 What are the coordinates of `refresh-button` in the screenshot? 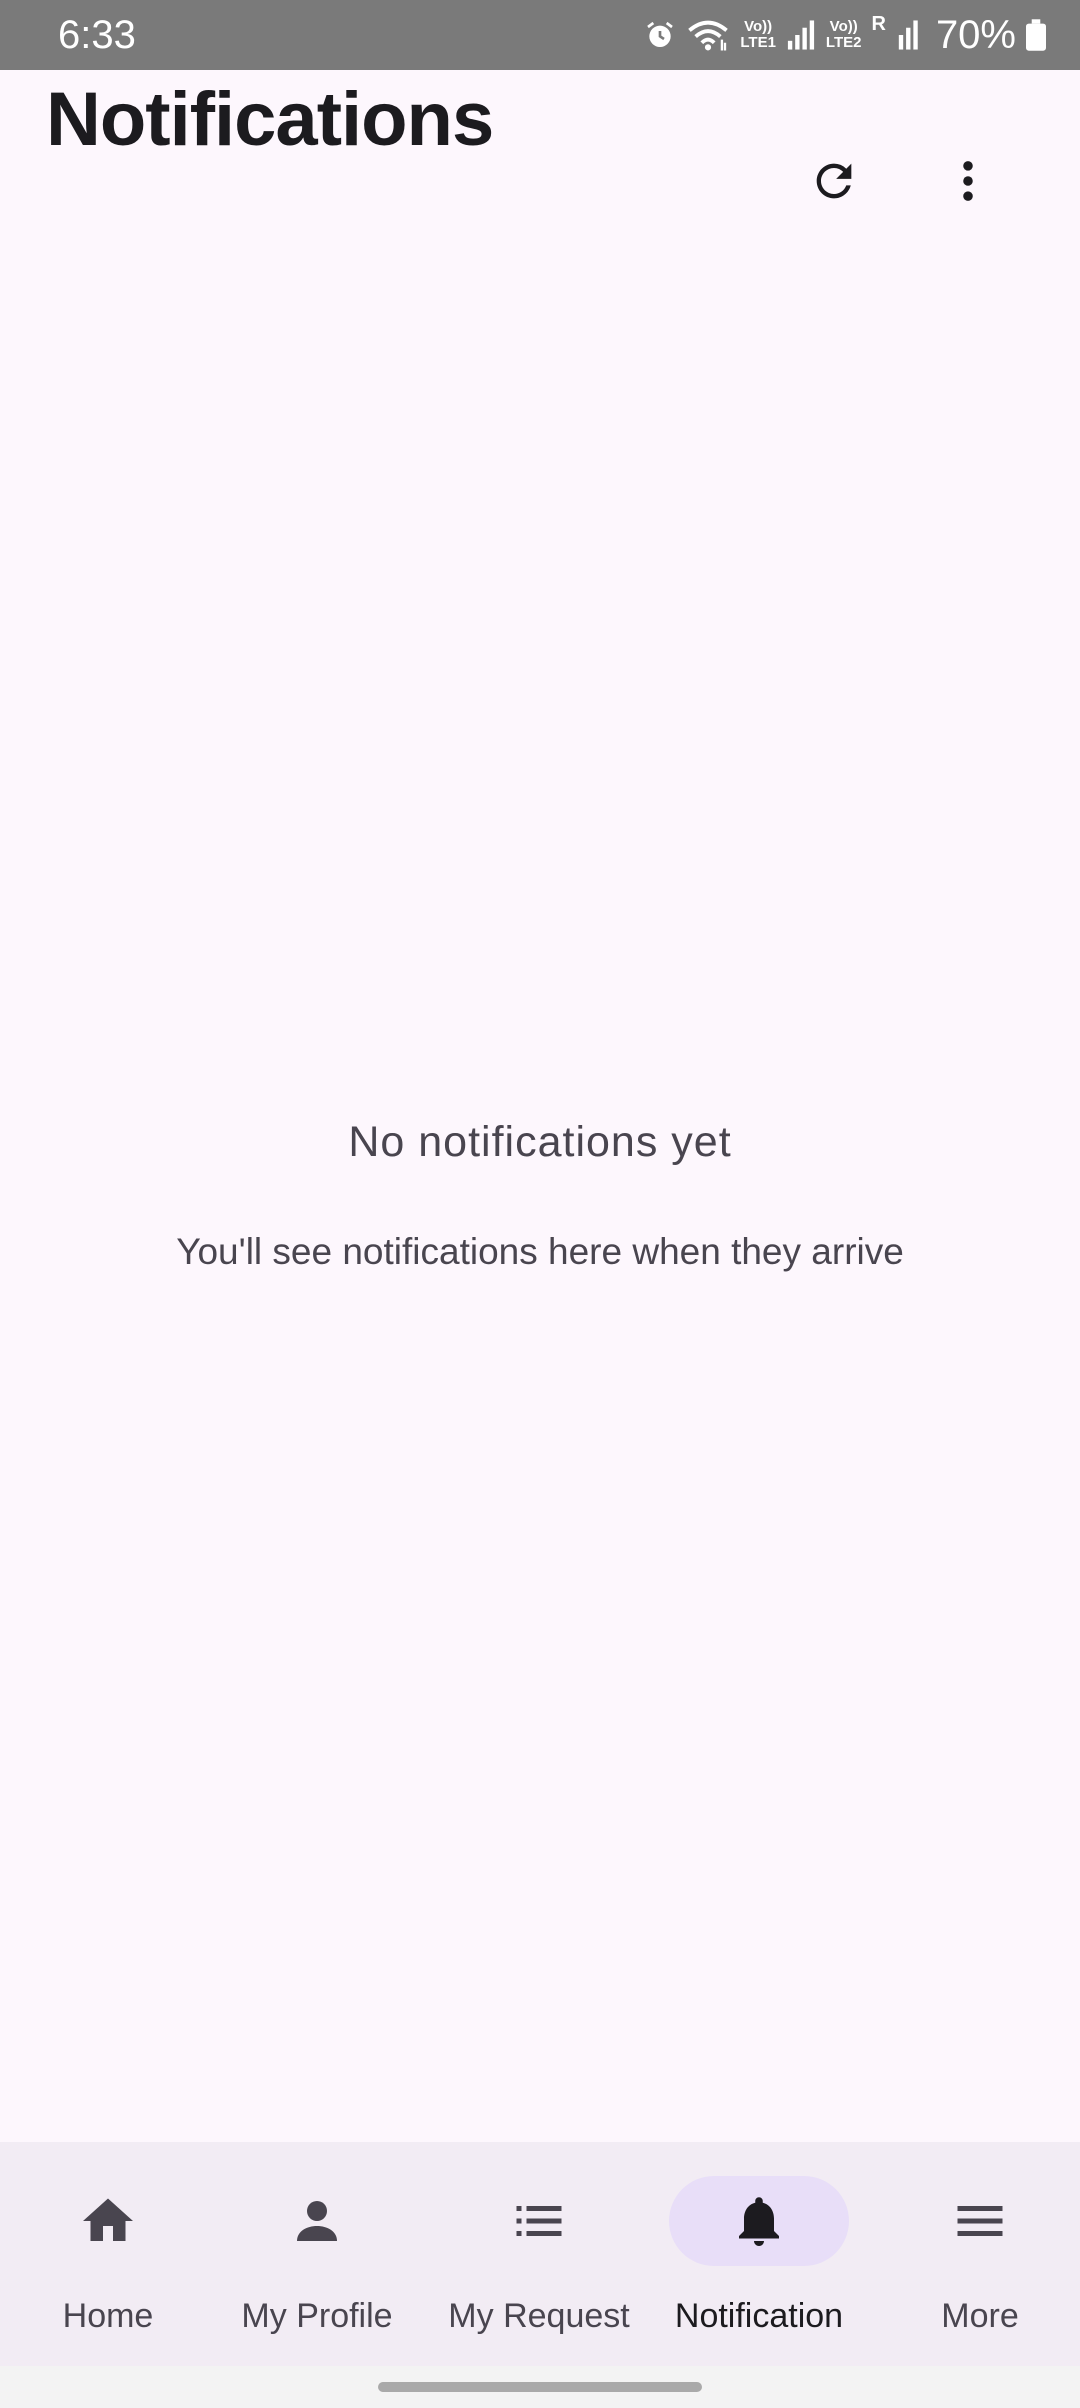 It's located at (834, 183).